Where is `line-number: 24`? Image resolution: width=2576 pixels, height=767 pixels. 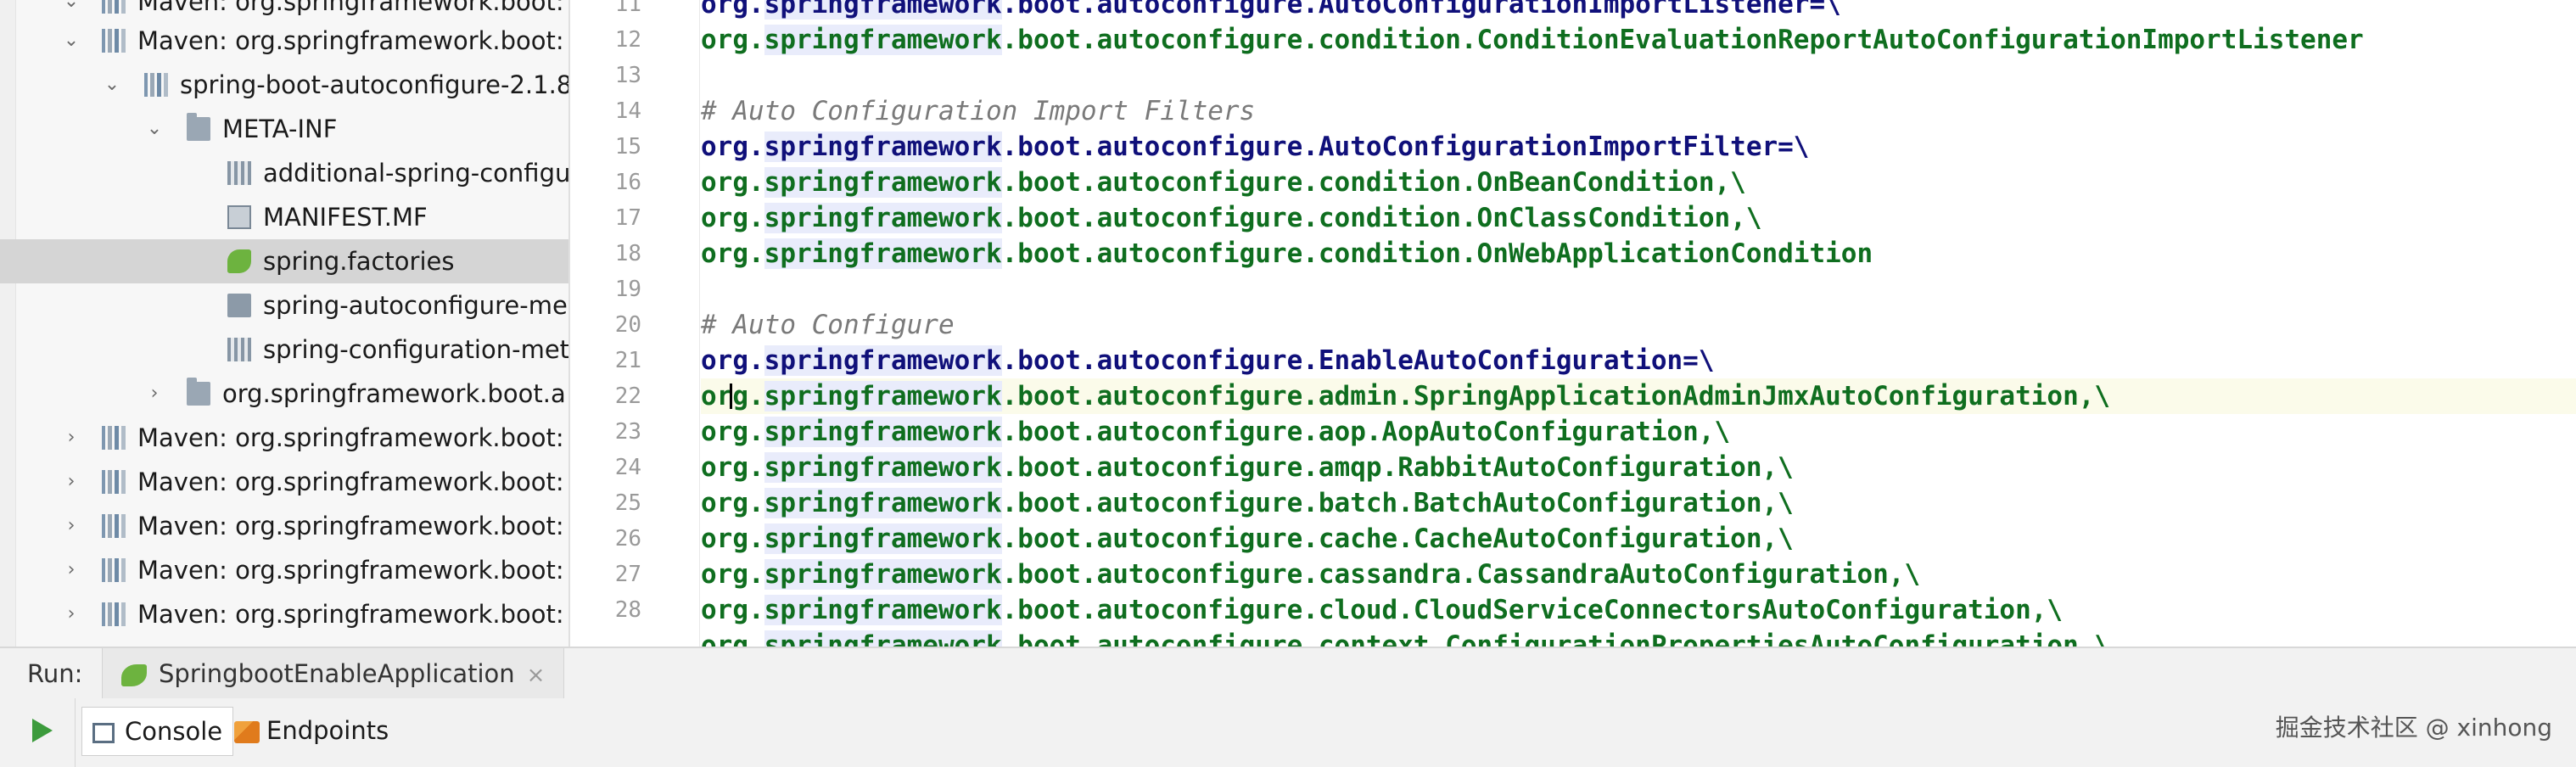
line-number: 24 is located at coordinates (627, 467).